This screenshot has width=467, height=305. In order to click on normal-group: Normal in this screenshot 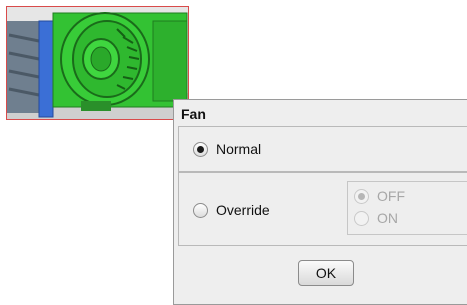, I will do `click(322, 149)`.